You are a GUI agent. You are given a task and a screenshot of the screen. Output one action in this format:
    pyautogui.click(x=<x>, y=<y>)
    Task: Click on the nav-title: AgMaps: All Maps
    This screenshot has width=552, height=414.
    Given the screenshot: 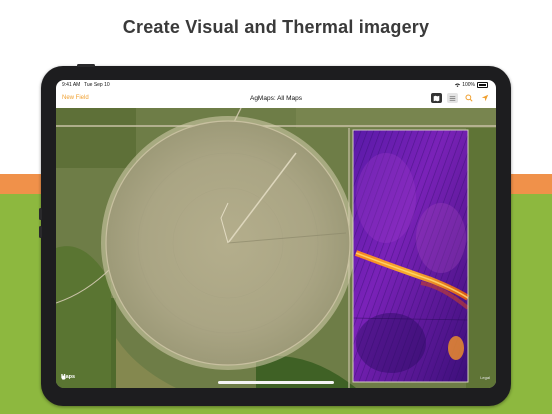 What is the action you would take?
    pyautogui.click(x=276, y=98)
    